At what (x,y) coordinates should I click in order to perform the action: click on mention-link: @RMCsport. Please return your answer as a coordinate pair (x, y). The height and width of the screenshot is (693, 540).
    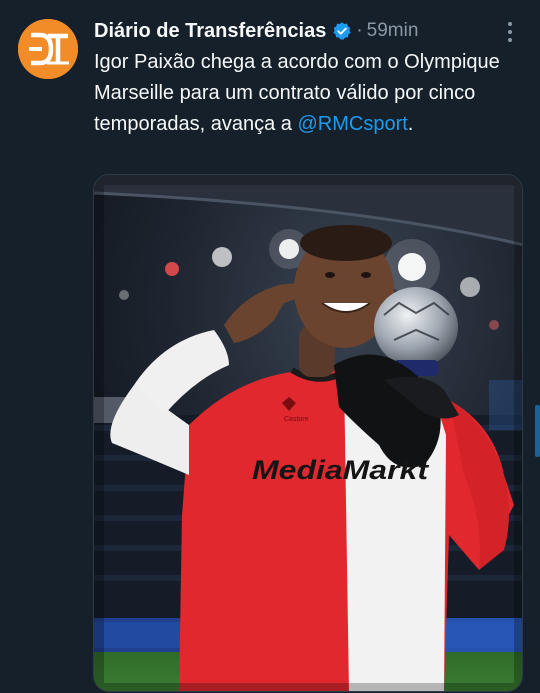
    Looking at the image, I should click on (352, 124).